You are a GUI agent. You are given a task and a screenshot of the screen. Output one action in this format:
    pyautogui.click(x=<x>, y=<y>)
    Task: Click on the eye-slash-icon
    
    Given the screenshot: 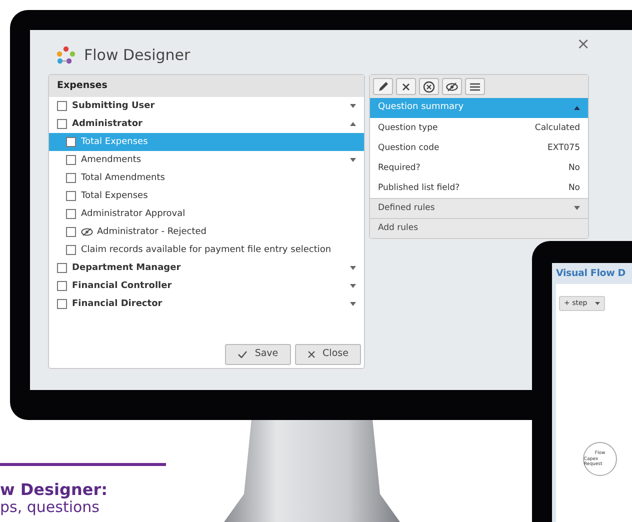 What is the action you would take?
    pyautogui.click(x=452, y=86)
    